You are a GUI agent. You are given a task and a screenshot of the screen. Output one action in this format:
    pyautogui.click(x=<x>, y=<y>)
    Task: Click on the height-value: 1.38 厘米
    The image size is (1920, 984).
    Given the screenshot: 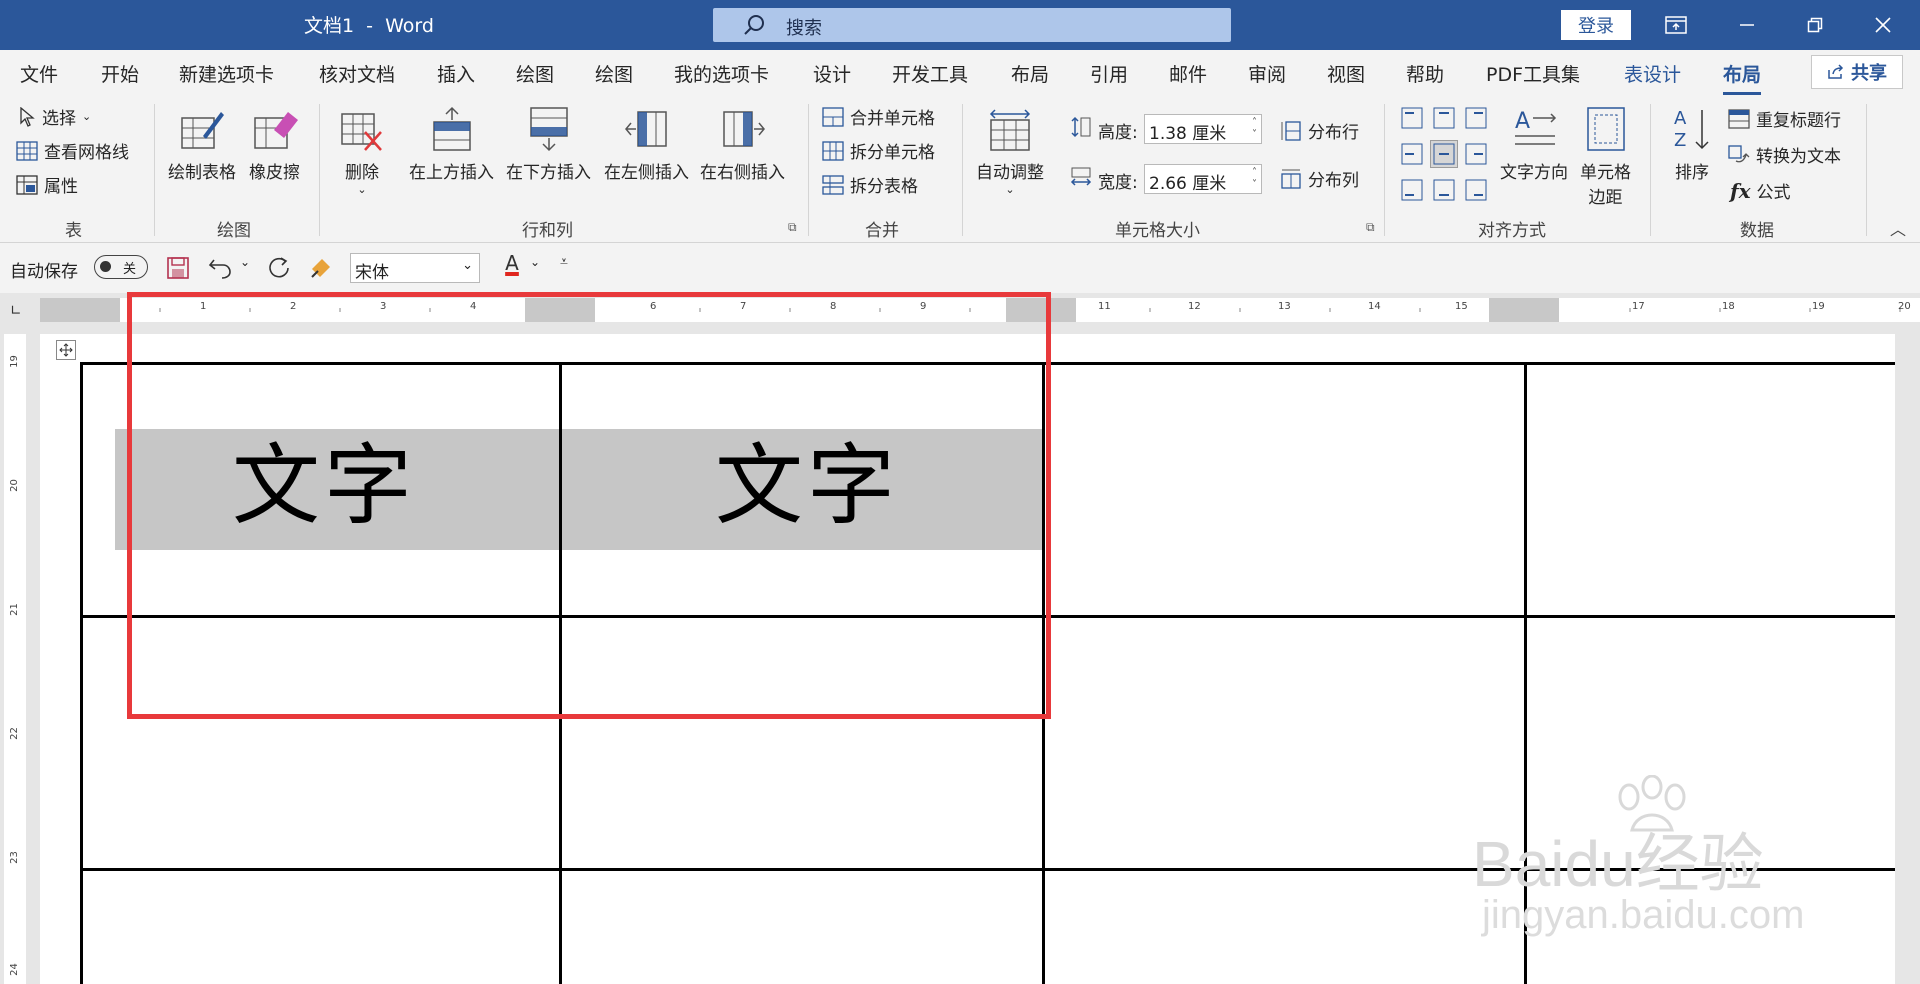 What is the action you would take?
    pyautogui.click(x=1188, y=134)
    